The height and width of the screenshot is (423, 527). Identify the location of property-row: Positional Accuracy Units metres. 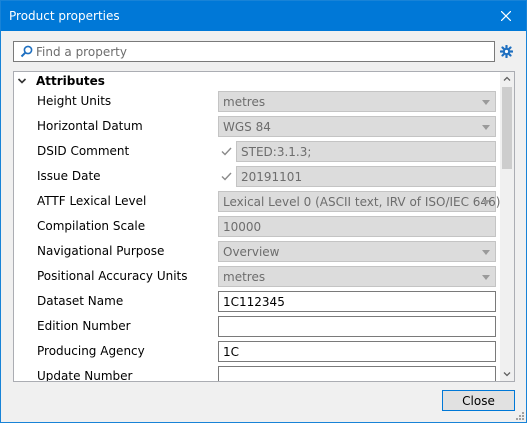
(257, 276).